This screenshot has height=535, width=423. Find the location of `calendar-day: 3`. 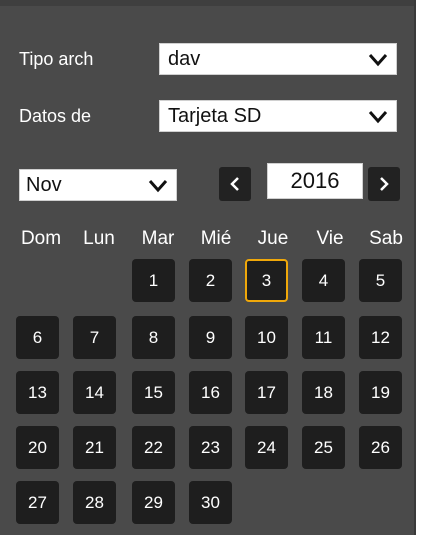

calendar-day: 3 is located at coordinates (266, 280).